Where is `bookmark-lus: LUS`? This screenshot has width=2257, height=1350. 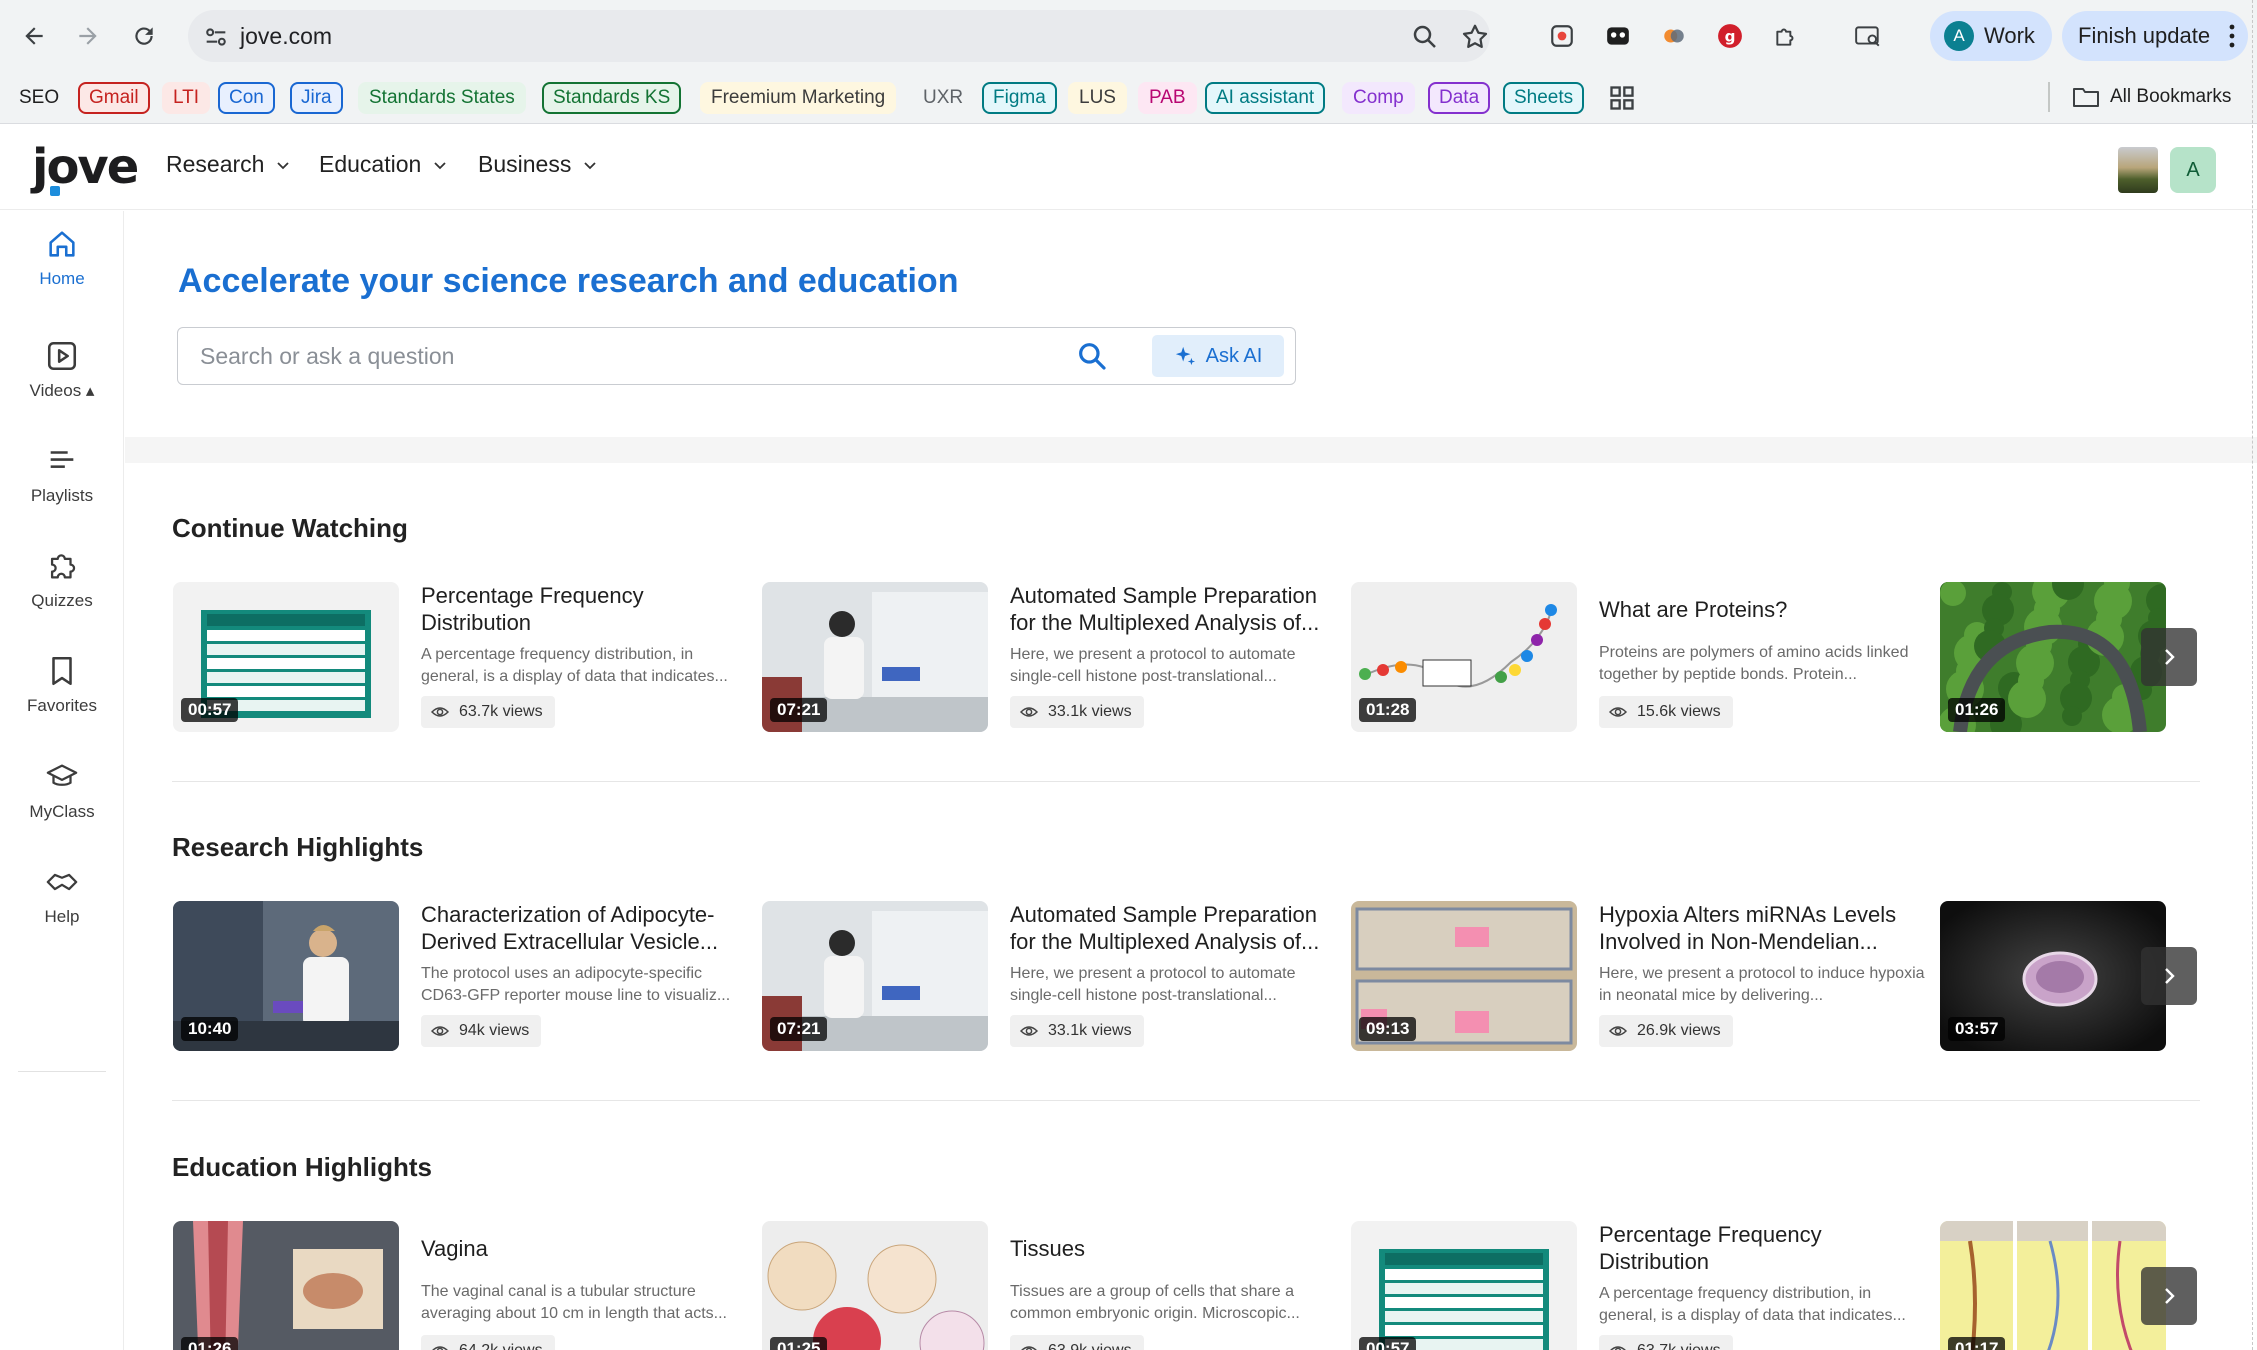
bookmark-lus: LUS is located at coordinates (1097, 98).